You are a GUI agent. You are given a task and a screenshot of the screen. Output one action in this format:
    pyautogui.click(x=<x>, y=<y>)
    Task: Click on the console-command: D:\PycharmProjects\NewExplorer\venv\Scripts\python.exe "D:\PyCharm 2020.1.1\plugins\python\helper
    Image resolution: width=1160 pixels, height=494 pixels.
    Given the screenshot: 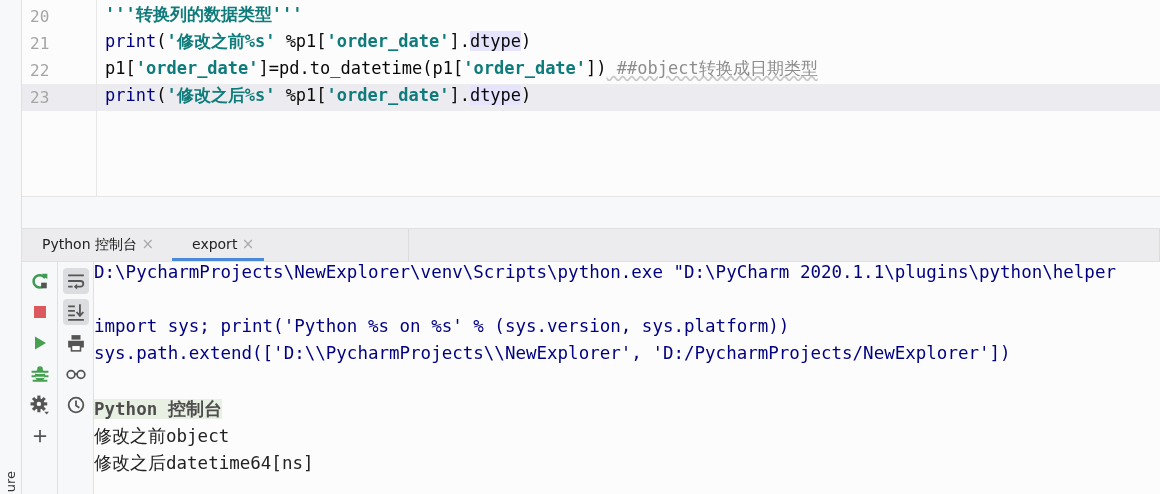 What is the action you would take?
    pyautogui.click(x=605, y=272)
    